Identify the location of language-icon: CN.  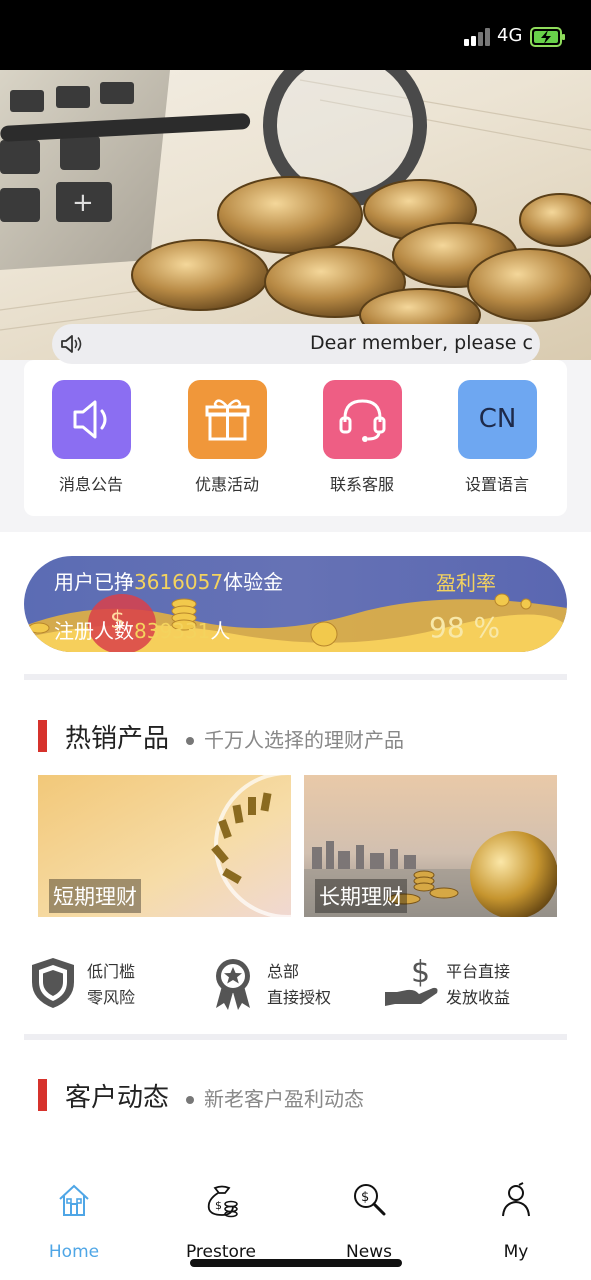
(497, 419).